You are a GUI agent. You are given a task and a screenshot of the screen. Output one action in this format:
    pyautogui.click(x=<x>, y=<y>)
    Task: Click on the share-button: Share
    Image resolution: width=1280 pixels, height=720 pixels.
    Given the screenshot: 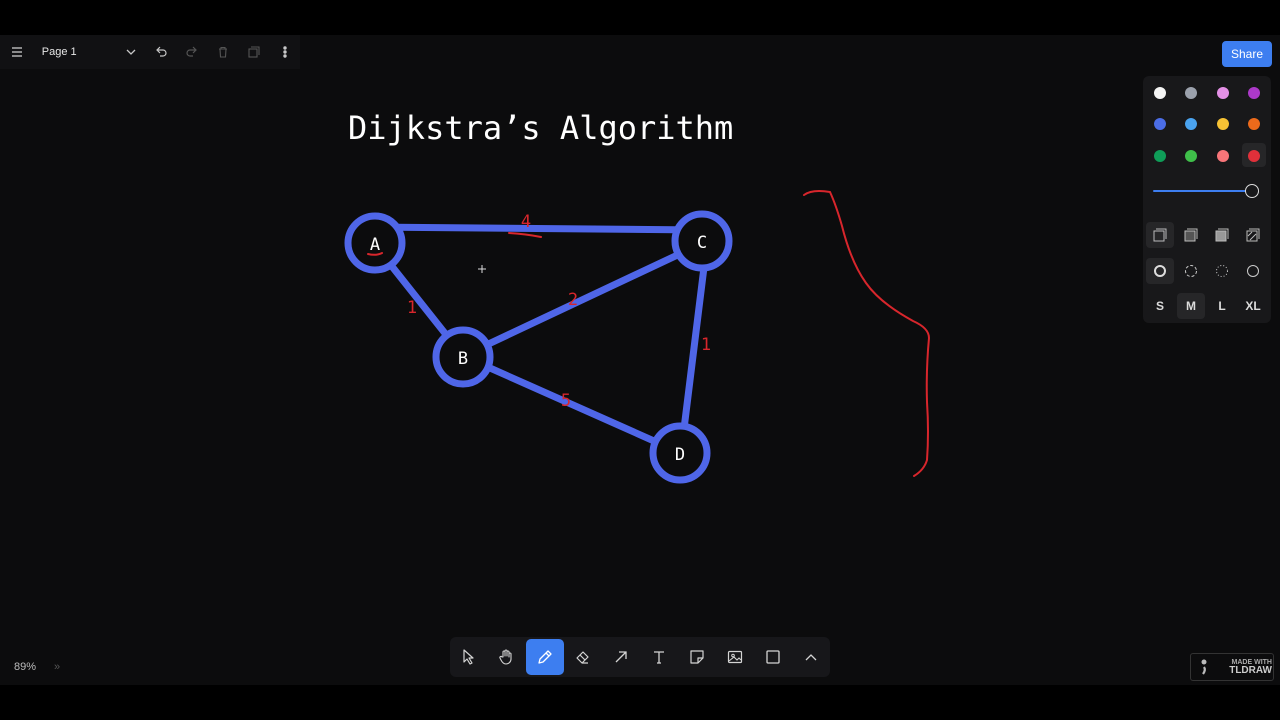 What is the action you would take?
    pyautogui.click(x=1247, y=54)
    